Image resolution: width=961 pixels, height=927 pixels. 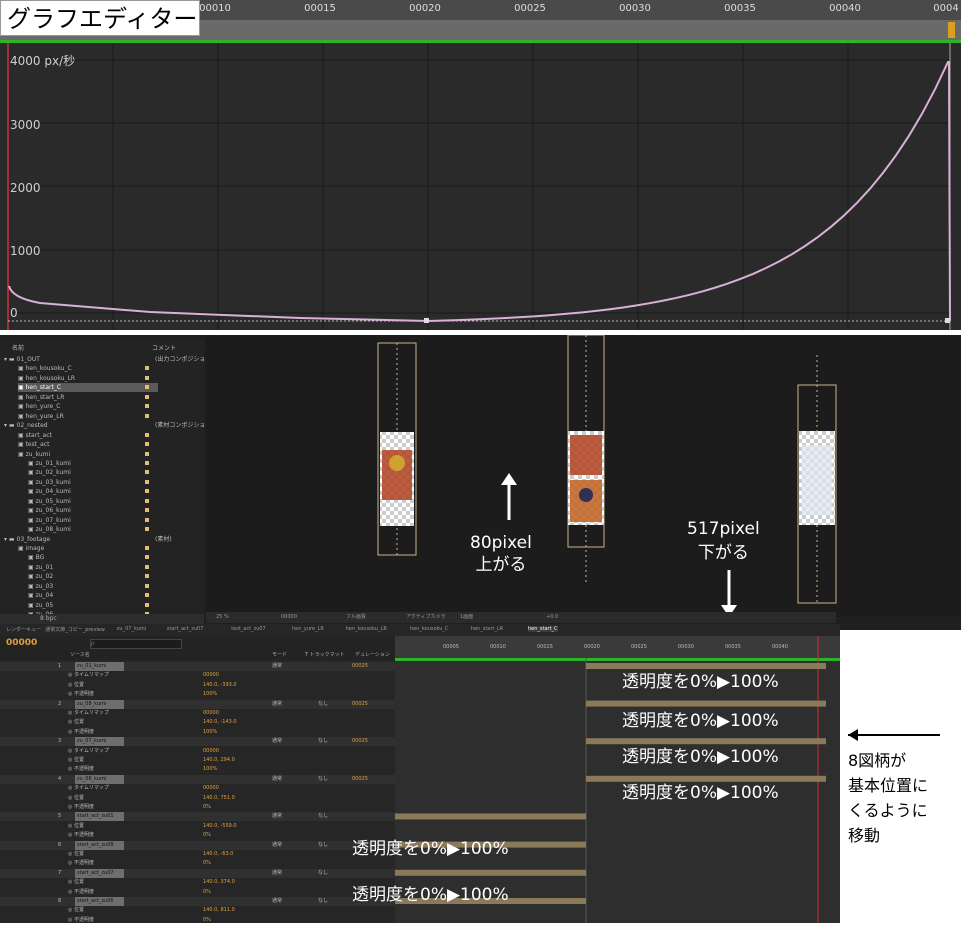 What do you see at coordinates (279, 654) in the screenshot?
I see `col-mode: モード` at bounding box center [279, 654].